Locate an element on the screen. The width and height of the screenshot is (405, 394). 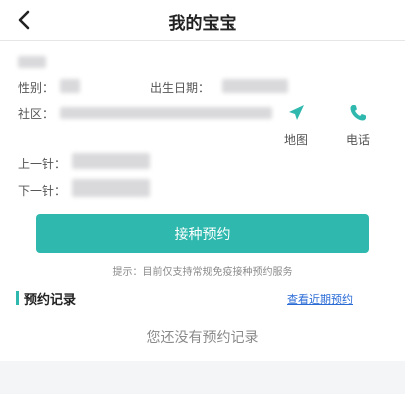
gender-label: 性别： is located at coordinates (36, 88).